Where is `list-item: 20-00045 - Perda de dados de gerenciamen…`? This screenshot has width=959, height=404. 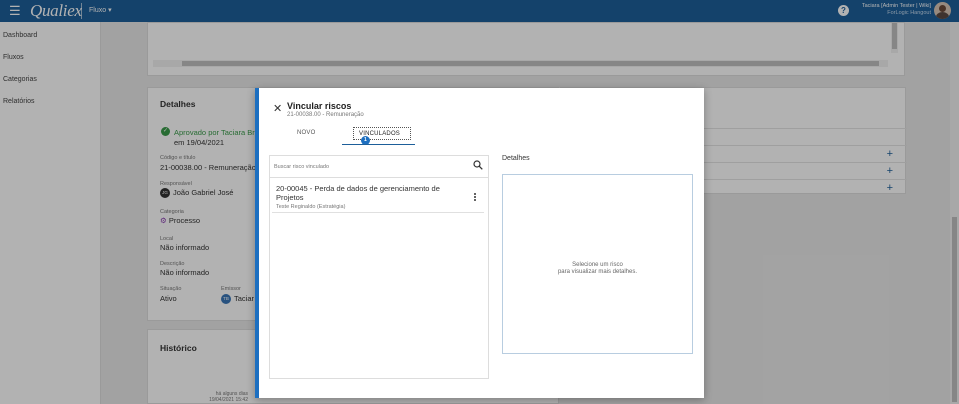
list-item: 20-00045 - Perda de dados de gerenciamen… is located at coordinates (378, 197).